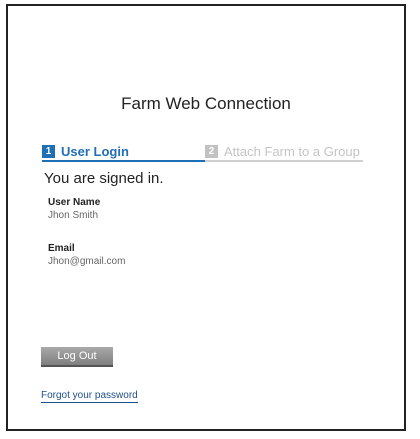 This screenshot has height=439, width=420. I want to click on email-value: Jhon@gmail.com, so click(87, 261).